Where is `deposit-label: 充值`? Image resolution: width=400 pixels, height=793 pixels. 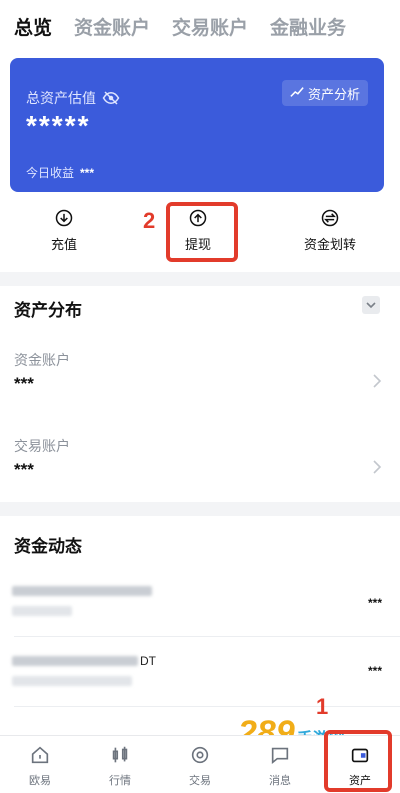 deposit-label: 充值 is located at coordinates (63, 244).